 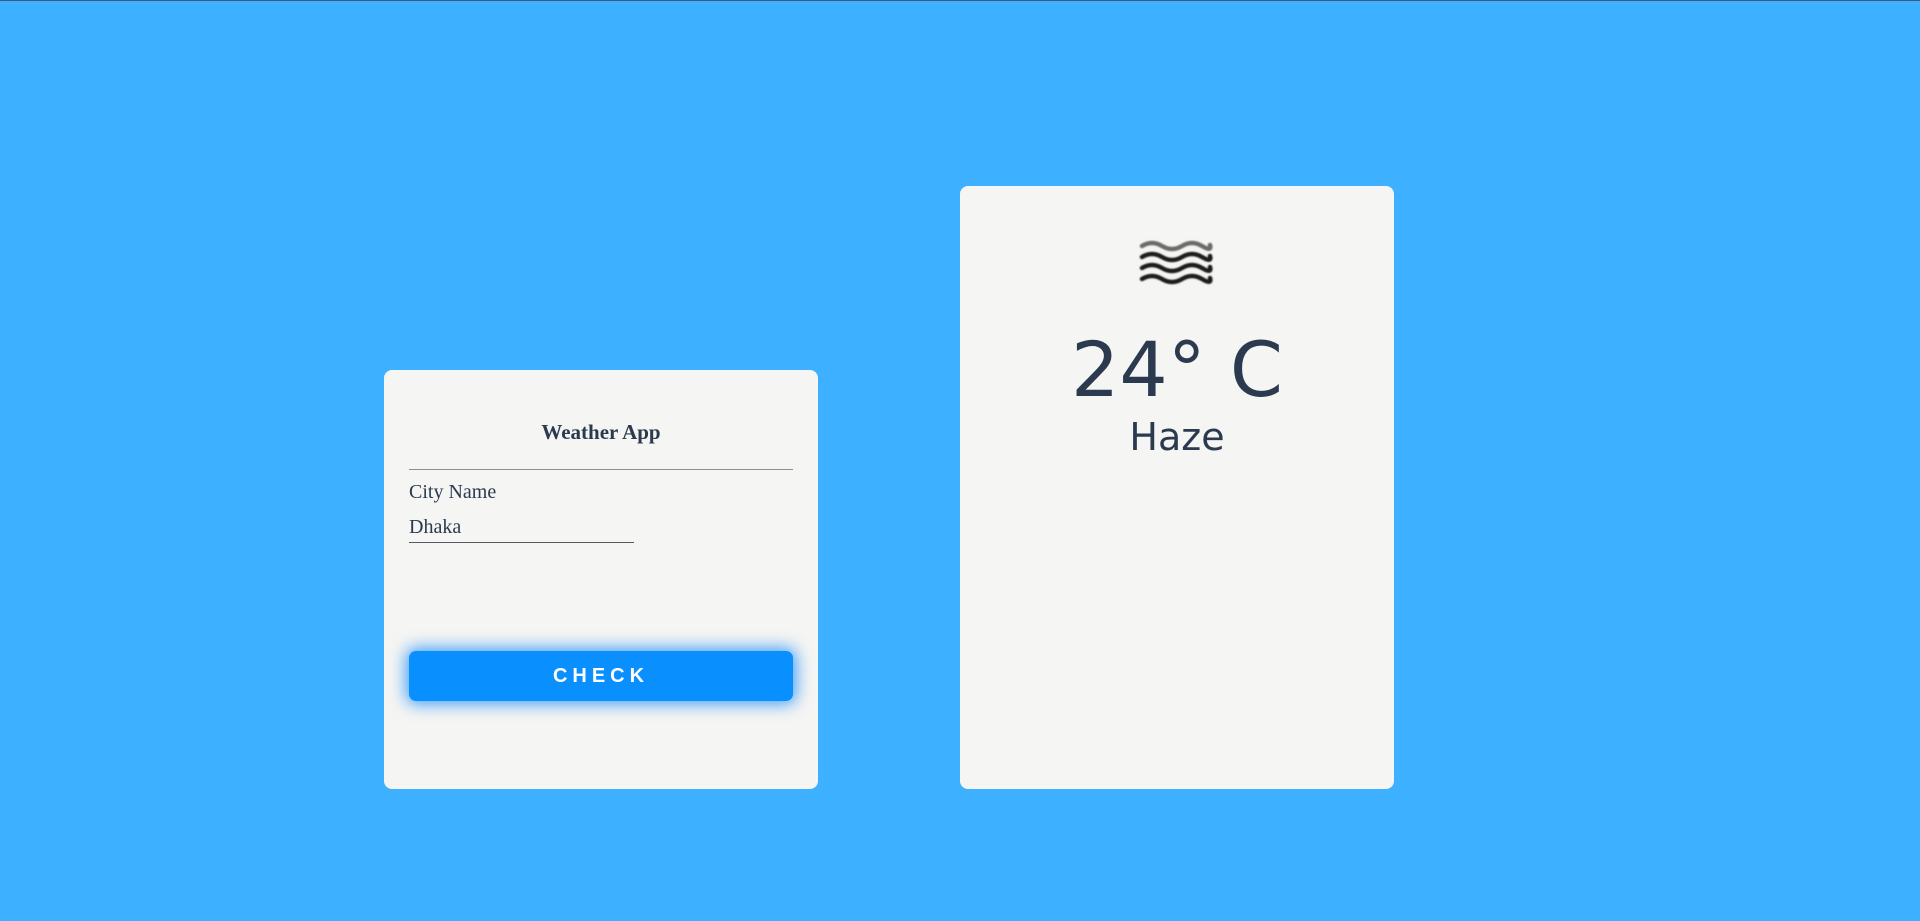 I want to click on city-name-input, so click(x=521, y=528).